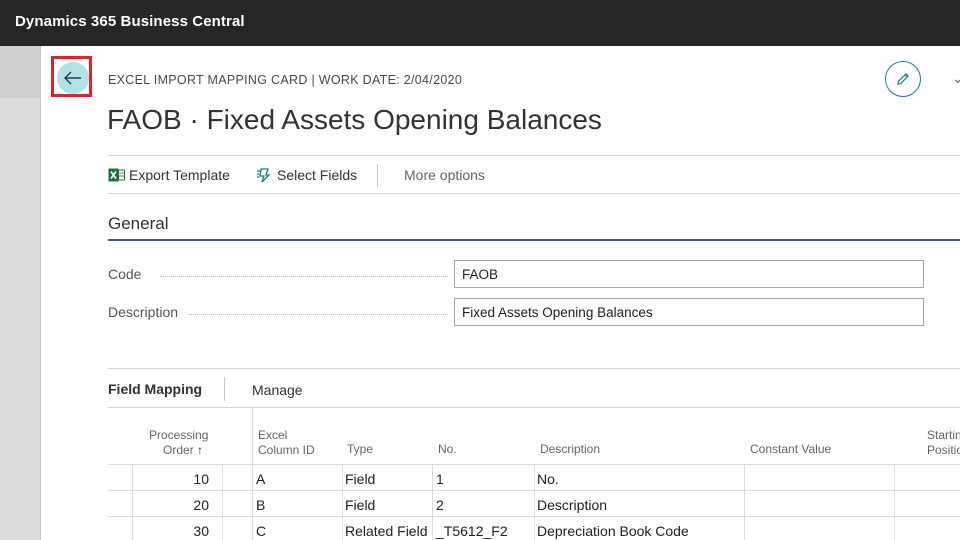  I want to click on action-separator, so click(377, 175).